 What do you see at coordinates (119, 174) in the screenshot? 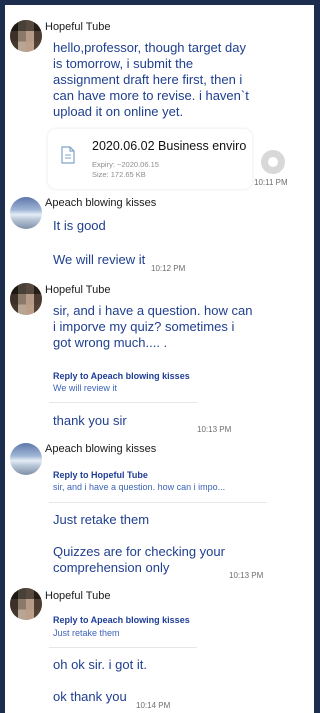
I see `file-size: Size: 172.65 KB` at bounding box center [119, 174].